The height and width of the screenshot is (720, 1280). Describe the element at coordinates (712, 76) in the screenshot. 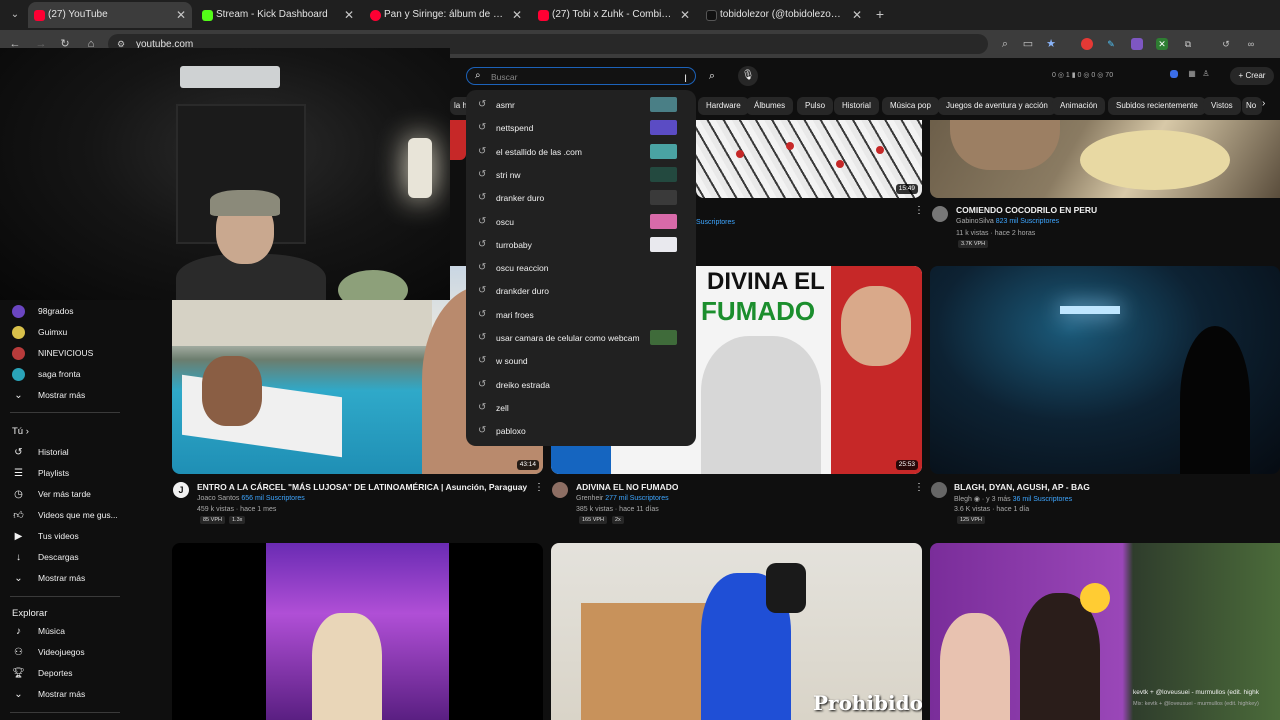

I see `search-button: ⌕` at that location.